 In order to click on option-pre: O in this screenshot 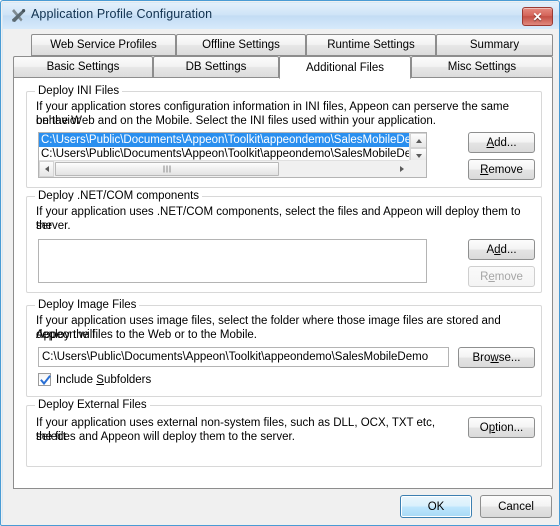, I will do `click(484, 427)`.